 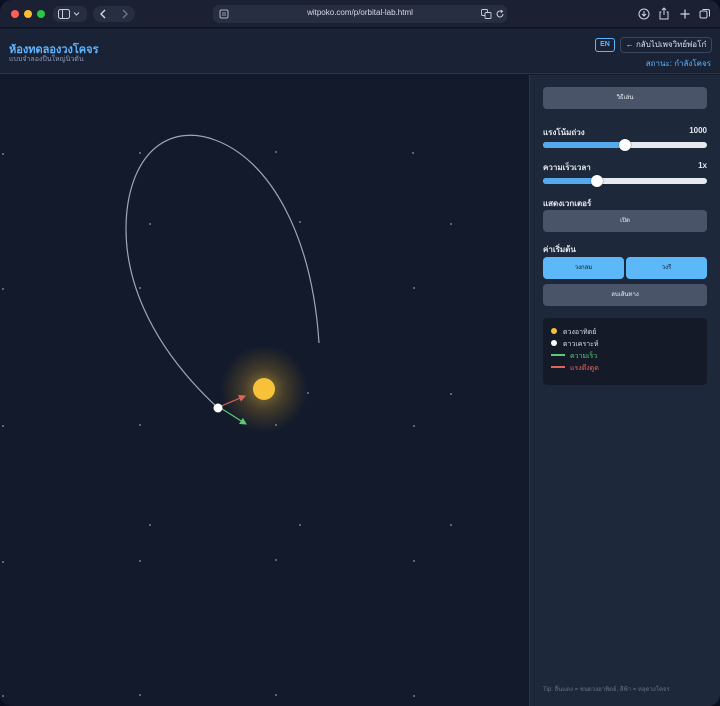 What do you see at coordinates (567, 203) in the screenshot?
I see `vectors-label: แสดงเวกเตอร์` at bounding box center [567, 203].